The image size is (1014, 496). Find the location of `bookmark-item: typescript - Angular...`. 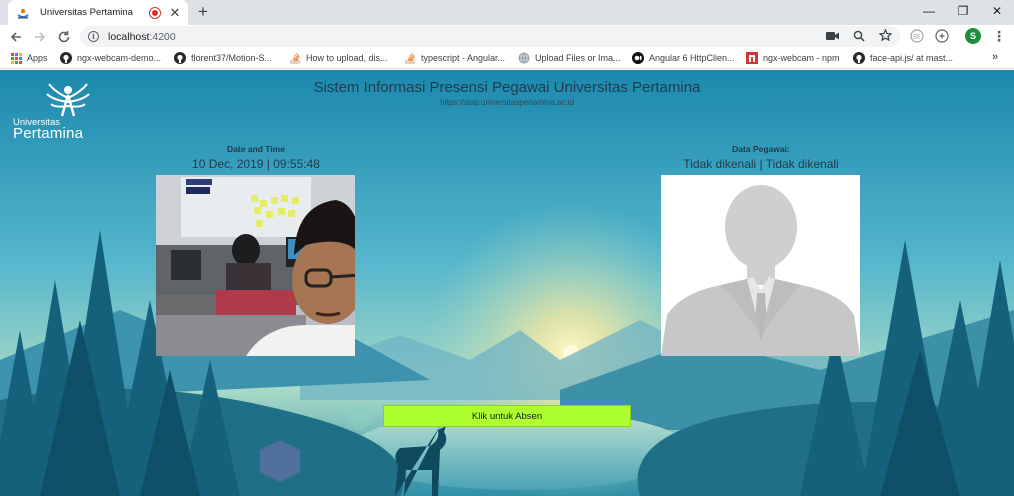

bookmark-item: typescript - Angular... is located at coordinates (454, 58).